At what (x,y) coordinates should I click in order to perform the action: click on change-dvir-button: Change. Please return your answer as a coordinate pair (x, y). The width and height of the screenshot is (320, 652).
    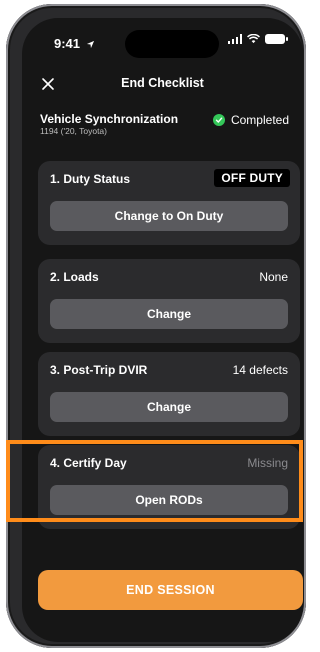
    Looking at the image, I should click on (169, 407).